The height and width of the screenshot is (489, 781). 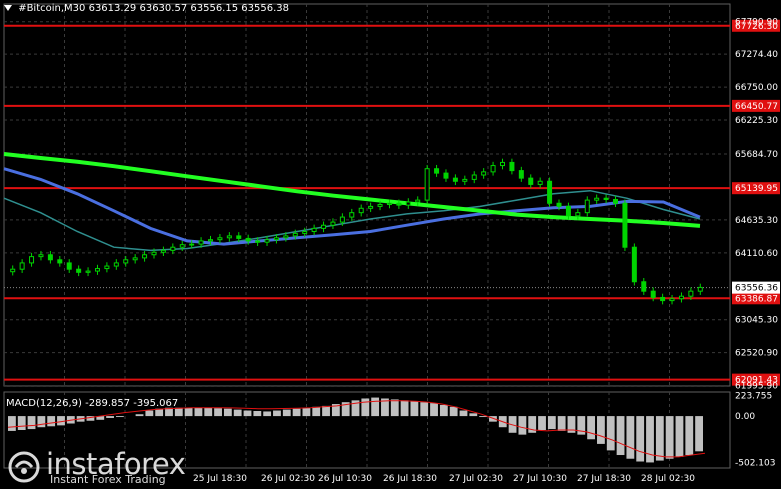 I want to click on time-tick-label: 27 Jul 18:30, so click(x=604, y=479).